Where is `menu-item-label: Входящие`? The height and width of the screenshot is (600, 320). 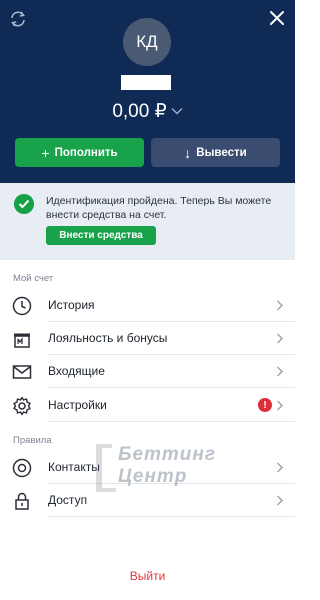 menu-item-label: Входящие is located at coordinates (76, 371).